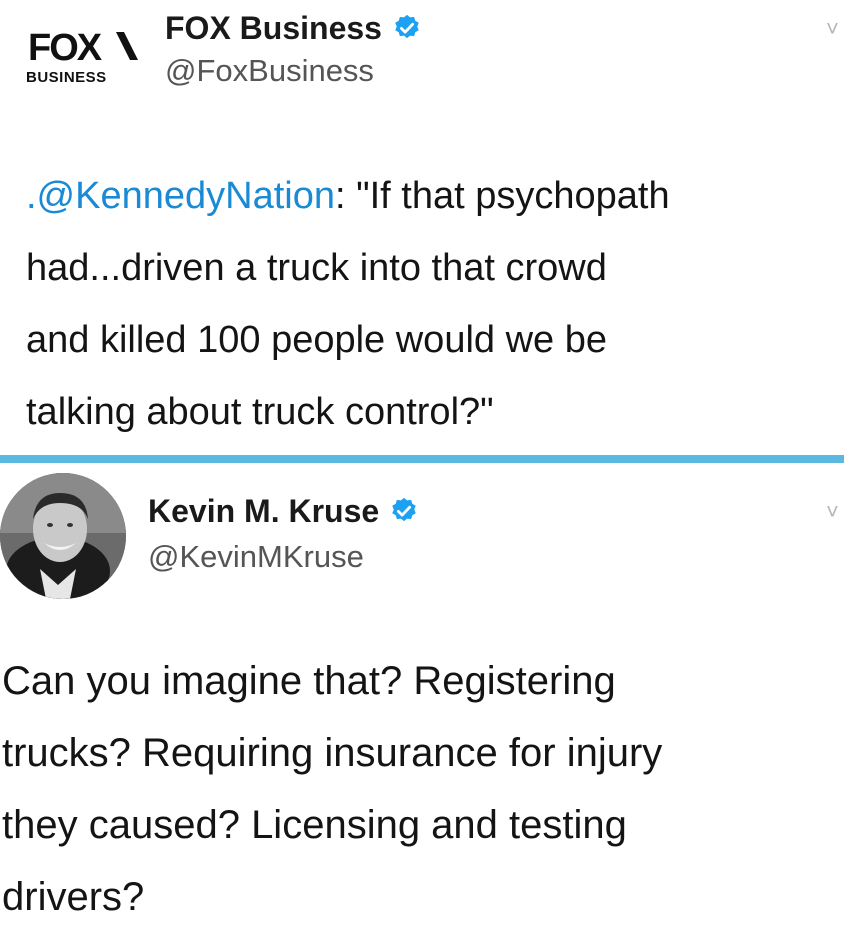 This screenshot has width=844, height=934. Describe the element at coordinates (256, 557) in the screenshot. I see `account-handle: @KevinMKruse` at that location.